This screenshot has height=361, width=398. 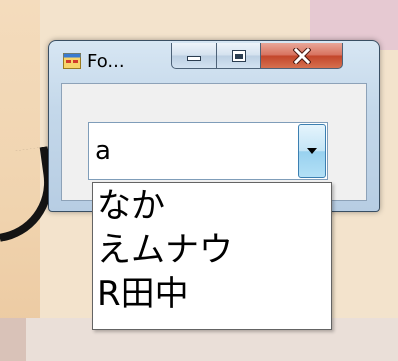 I want to click on app-window-icon, so click(x=72, y=61).